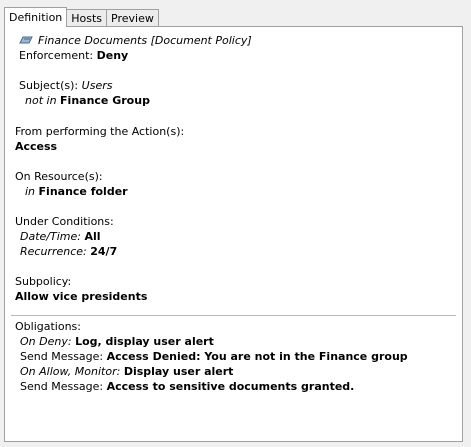 This screenshot has height=447, width=471. I want to click on send-message-value-2: Access to sensitive documents granted., so click(230, 386).